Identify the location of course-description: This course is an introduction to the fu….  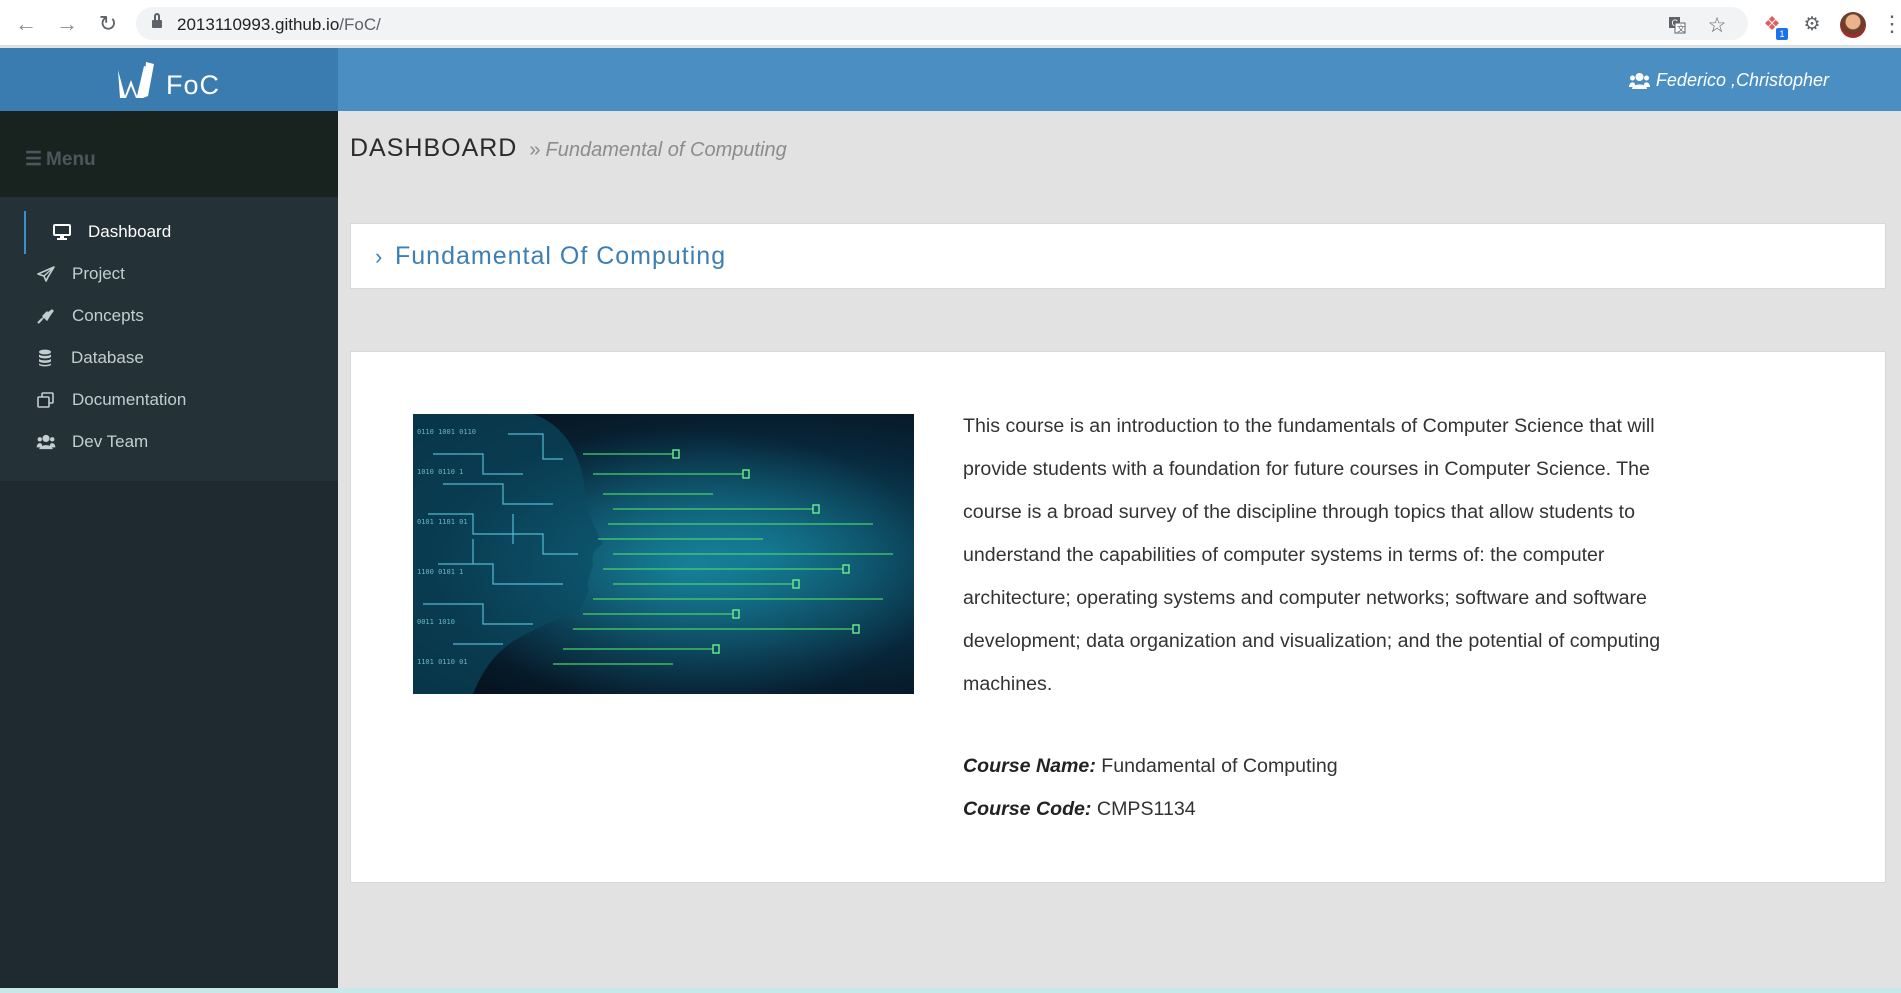
(1312, 555).